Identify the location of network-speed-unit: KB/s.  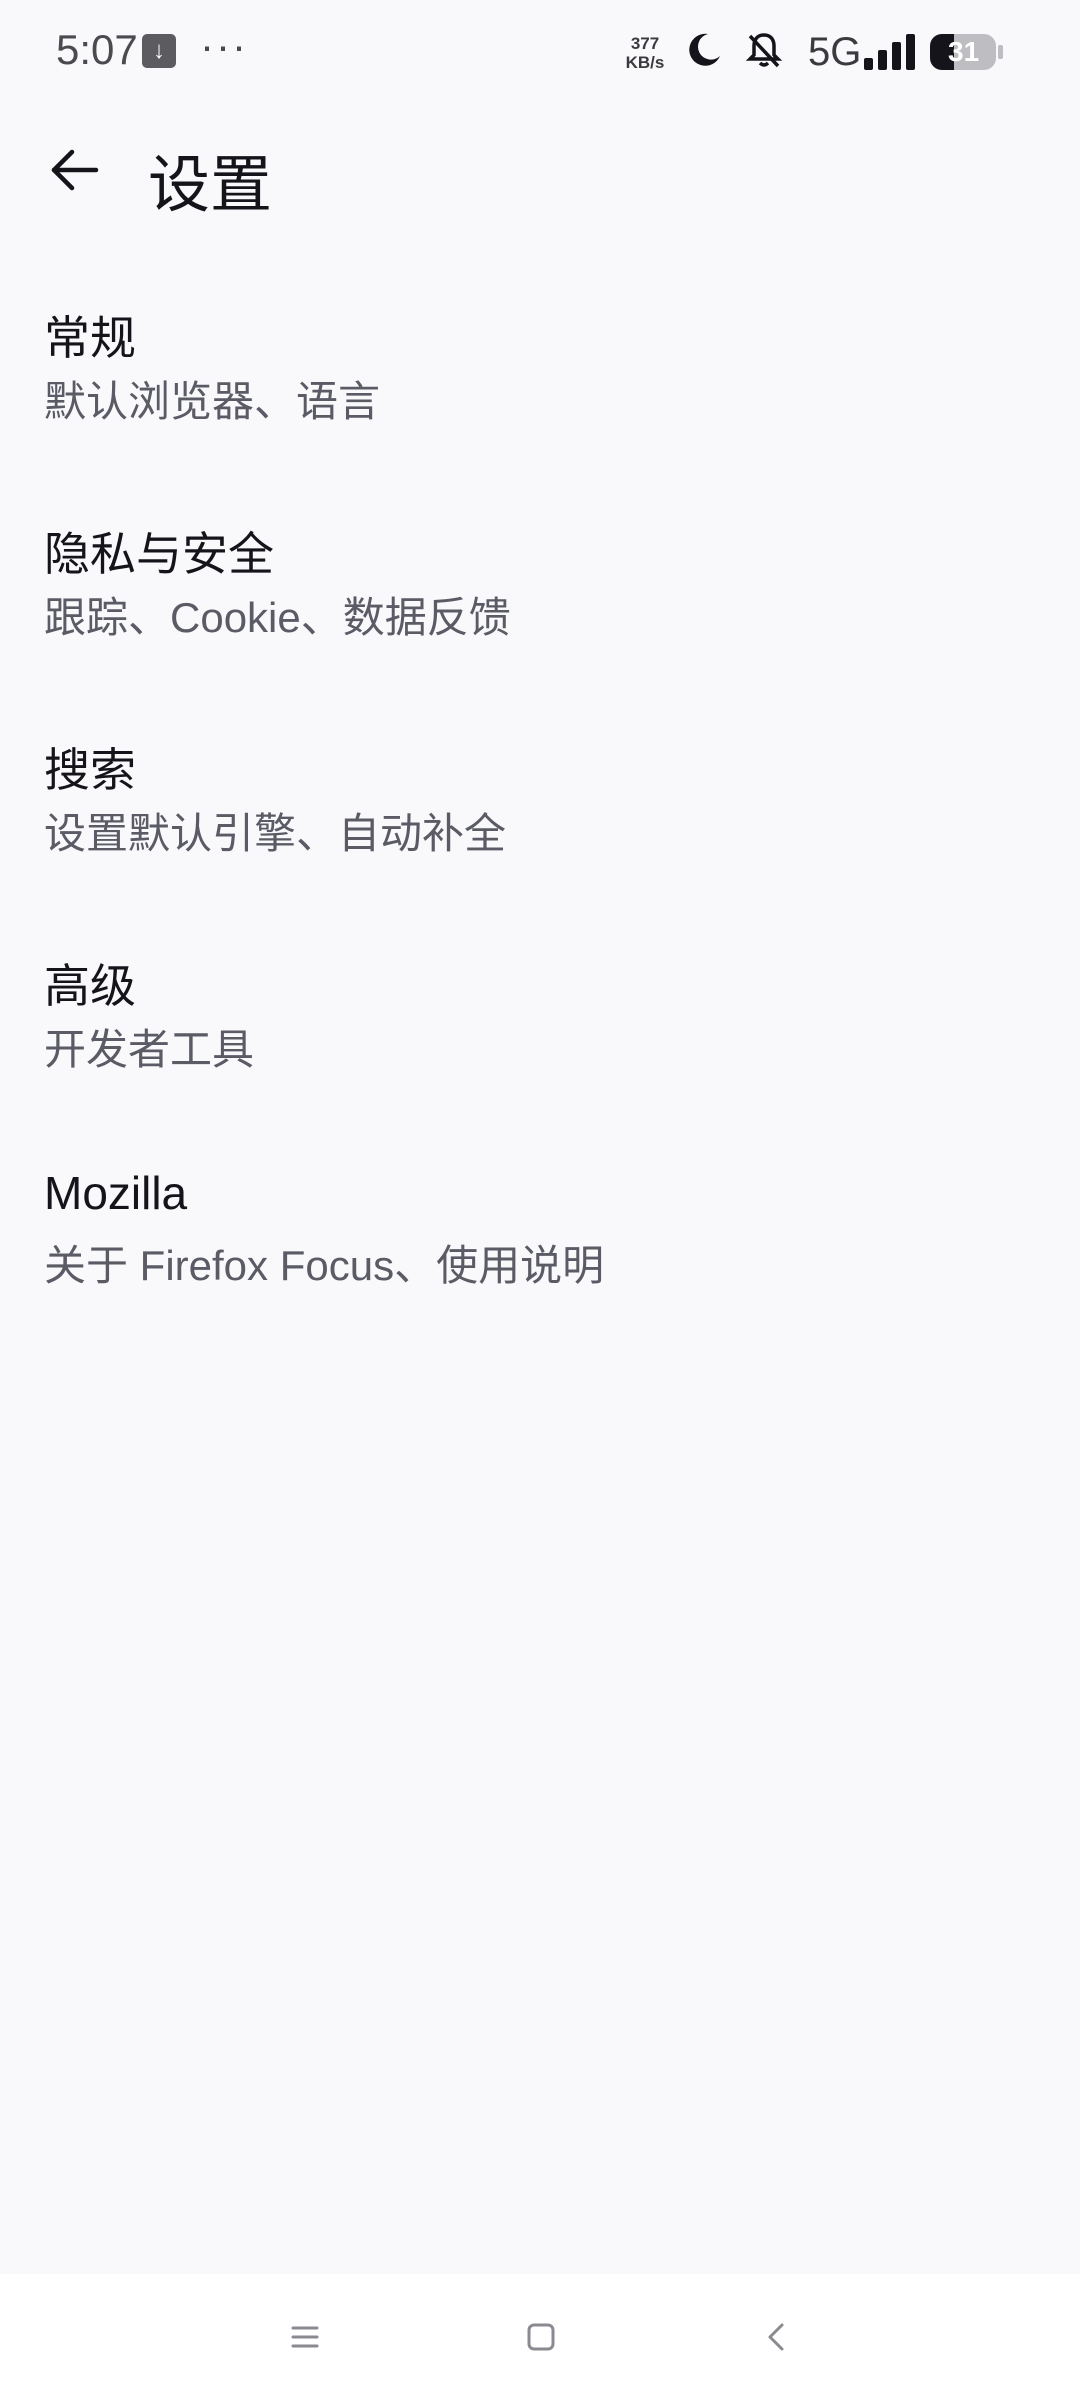
(645, 62).